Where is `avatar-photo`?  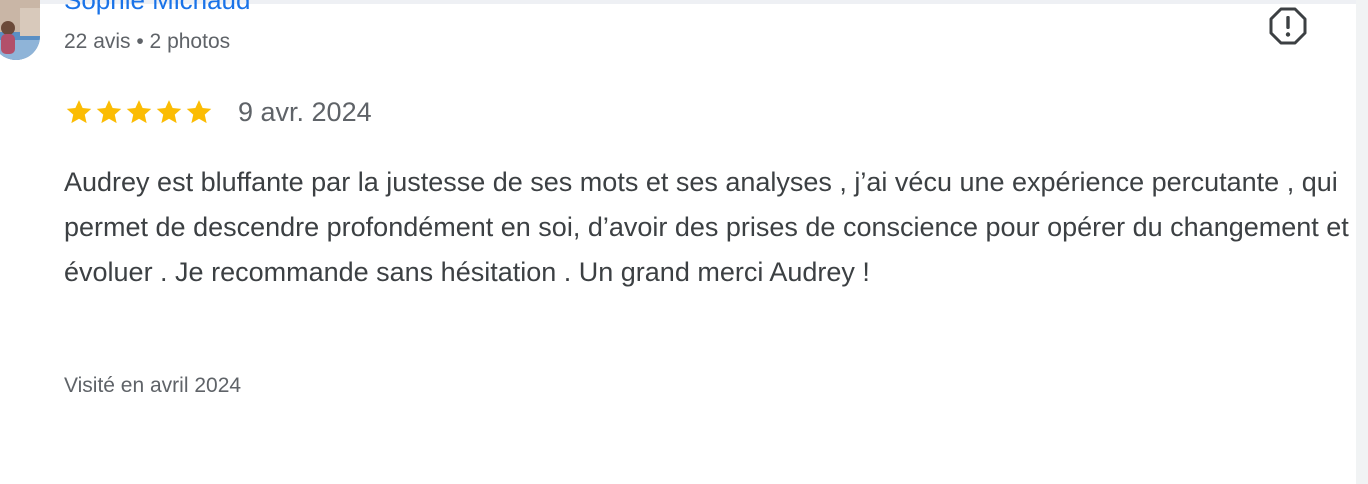
avatar-photo is located at coordinates (20, 30).